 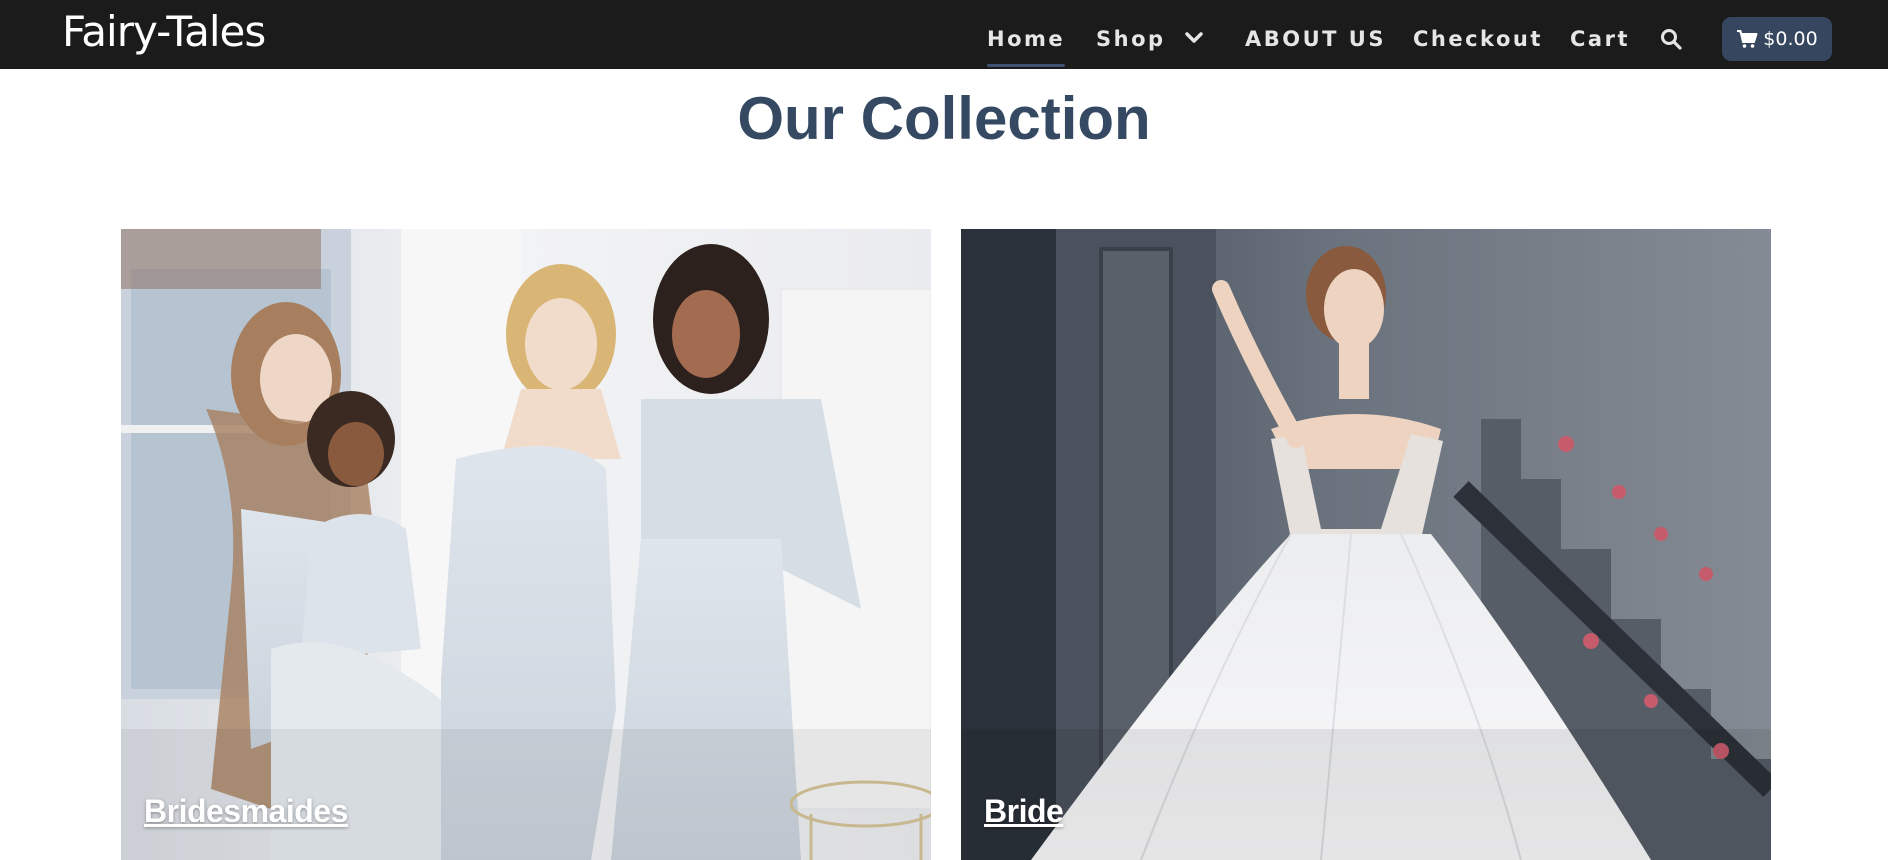 What do you see at coordinates (1194, 37) in the screenshot?
I see `chevron-down-icon` at bounding box center [1194, 37].